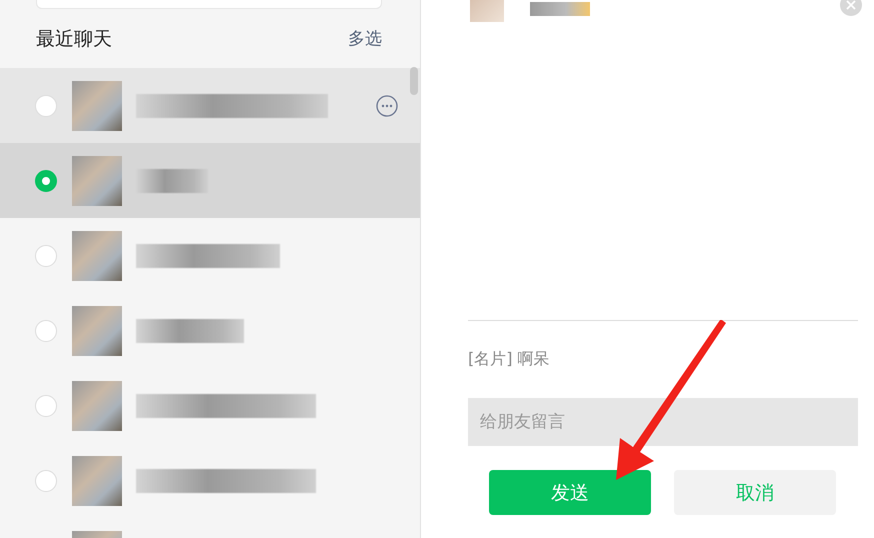 This screenshot has height=538, width=874. Describe the element at coordinates (851, 8) in the screenshot. I see `close-icon` at that location.